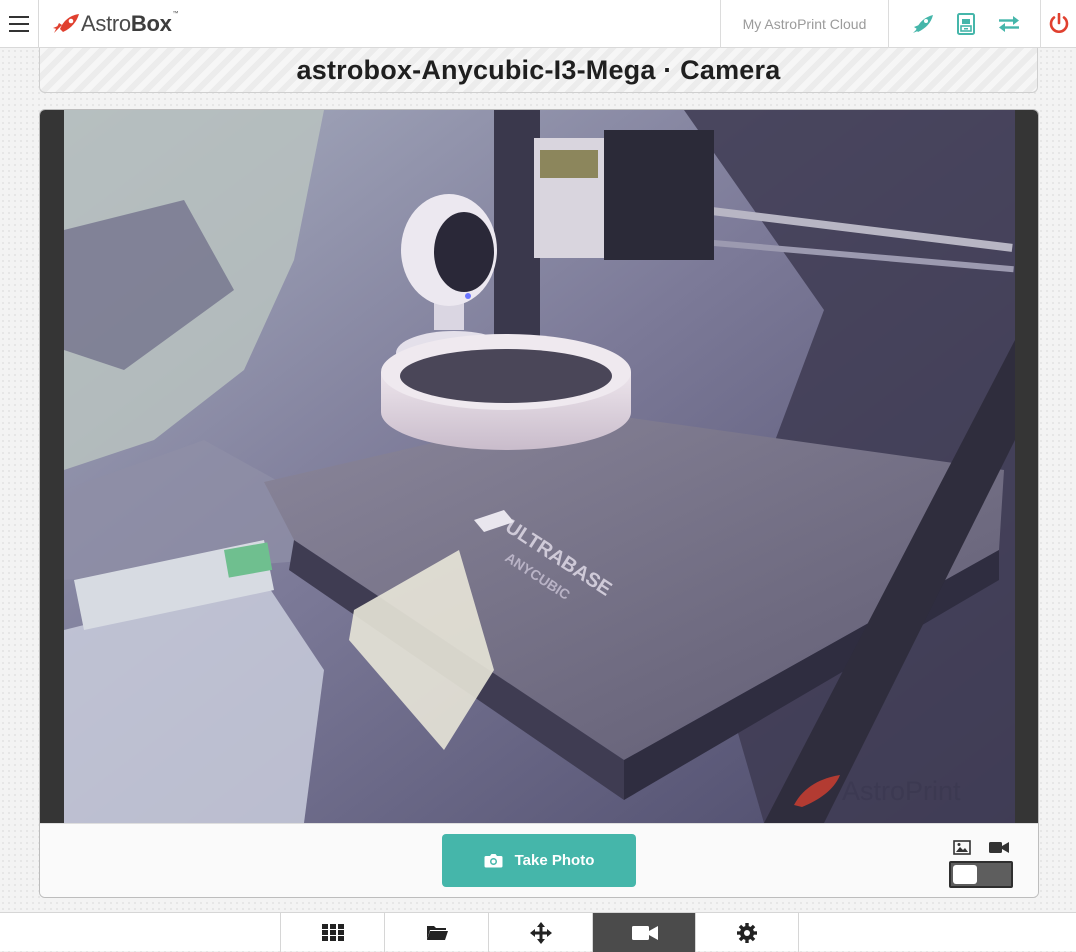  What do you see at coordinates (981, 874) in the screenshot?
I see `photo-video-toggle` at bounding box center [981, 874].